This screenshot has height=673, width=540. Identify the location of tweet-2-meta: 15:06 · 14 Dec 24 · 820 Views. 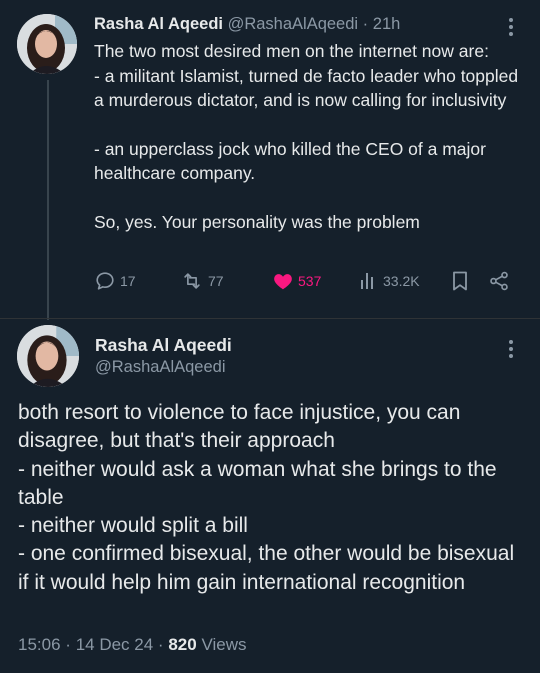
(132, 645).